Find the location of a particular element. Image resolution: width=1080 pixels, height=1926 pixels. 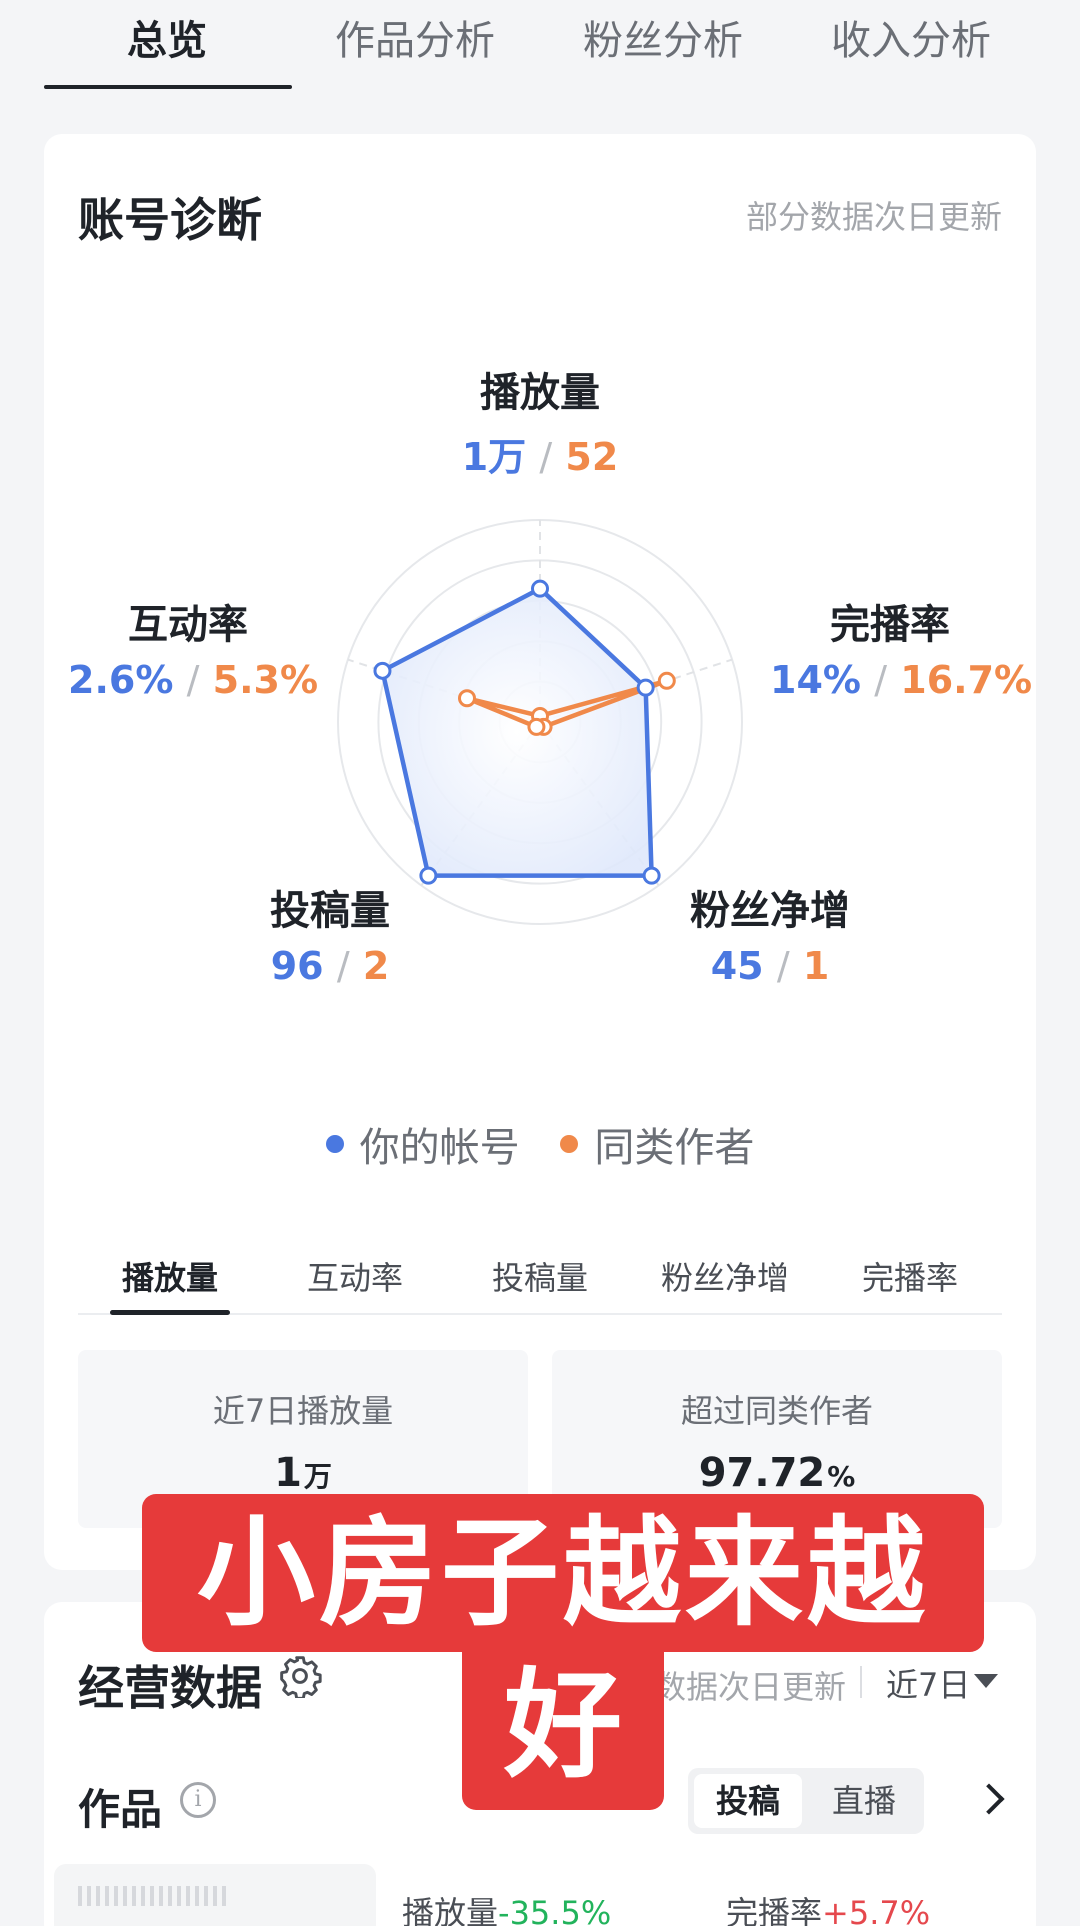

legend-label: 你的帐号 is located at coordinates (439, 1148).